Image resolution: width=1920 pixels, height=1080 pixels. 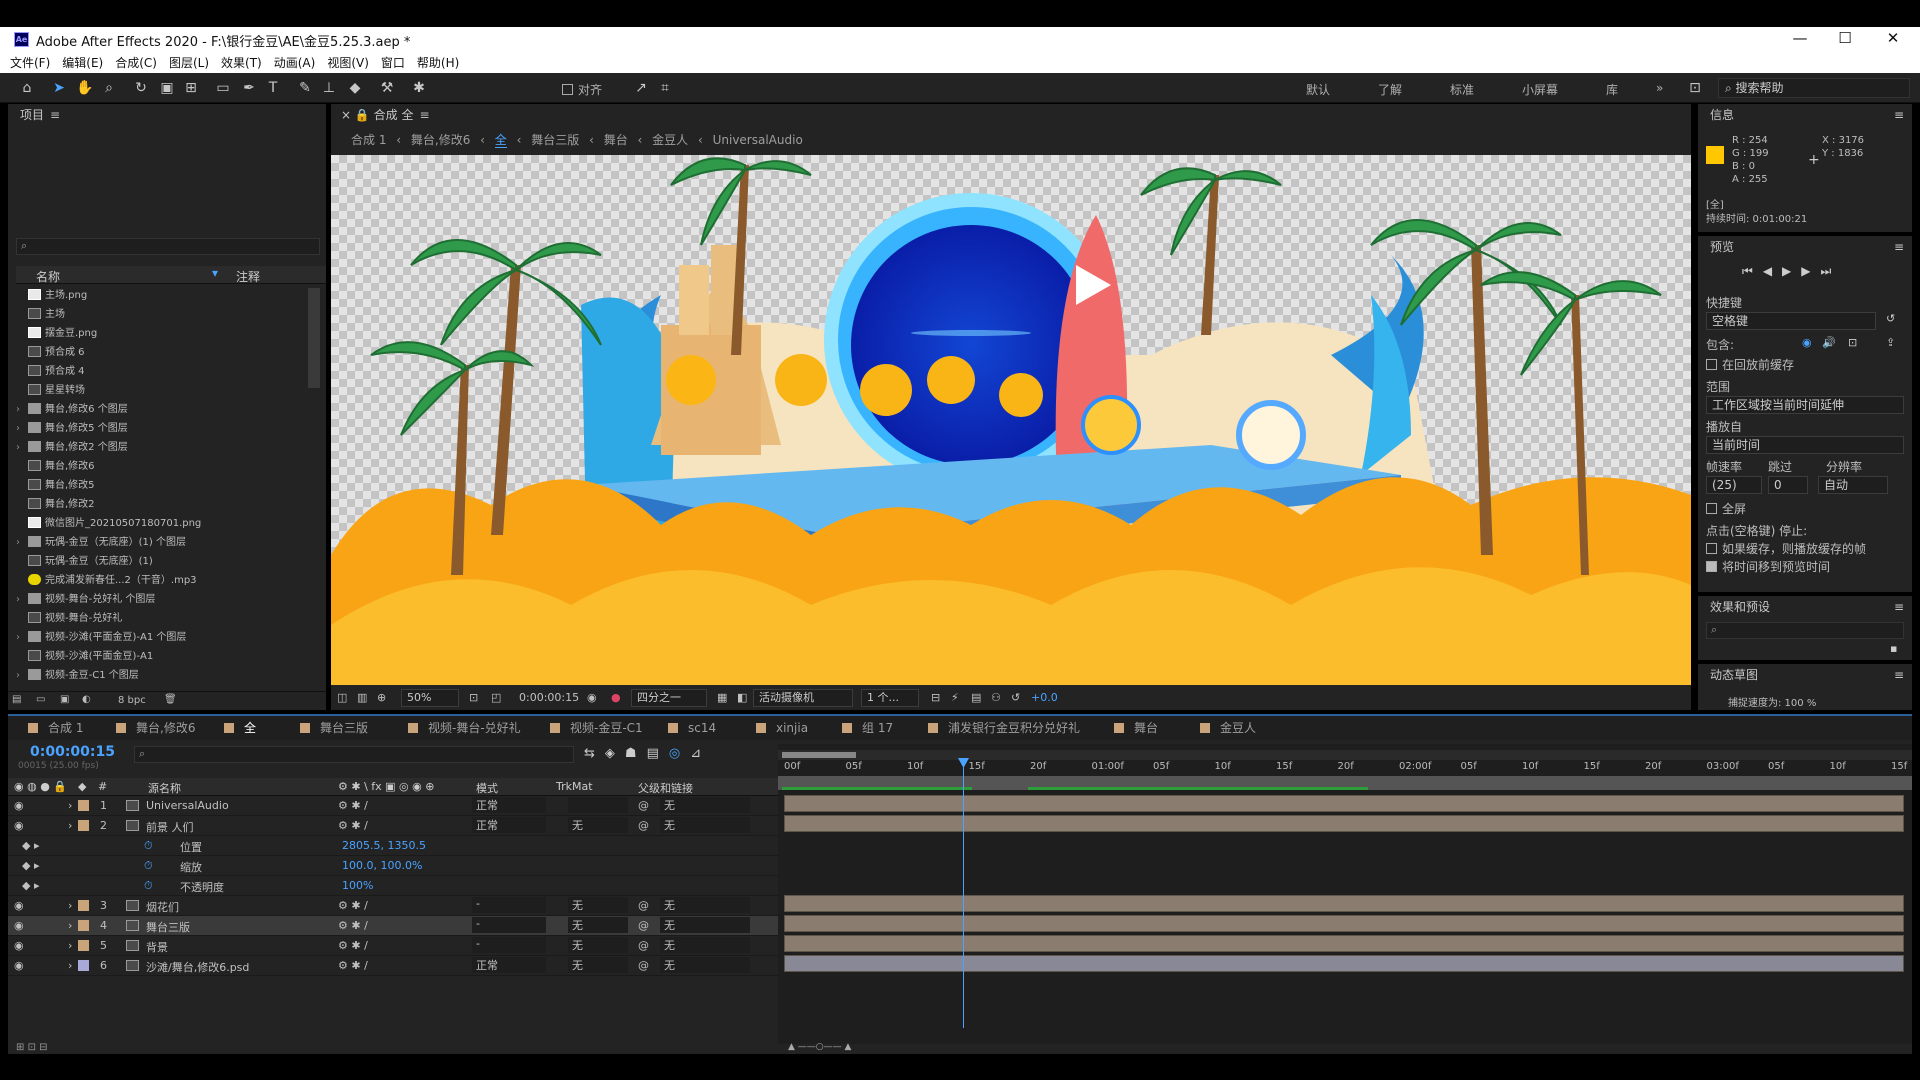 I want to click on timeline-tab: 舞台三版, so click(x=334, y=728).